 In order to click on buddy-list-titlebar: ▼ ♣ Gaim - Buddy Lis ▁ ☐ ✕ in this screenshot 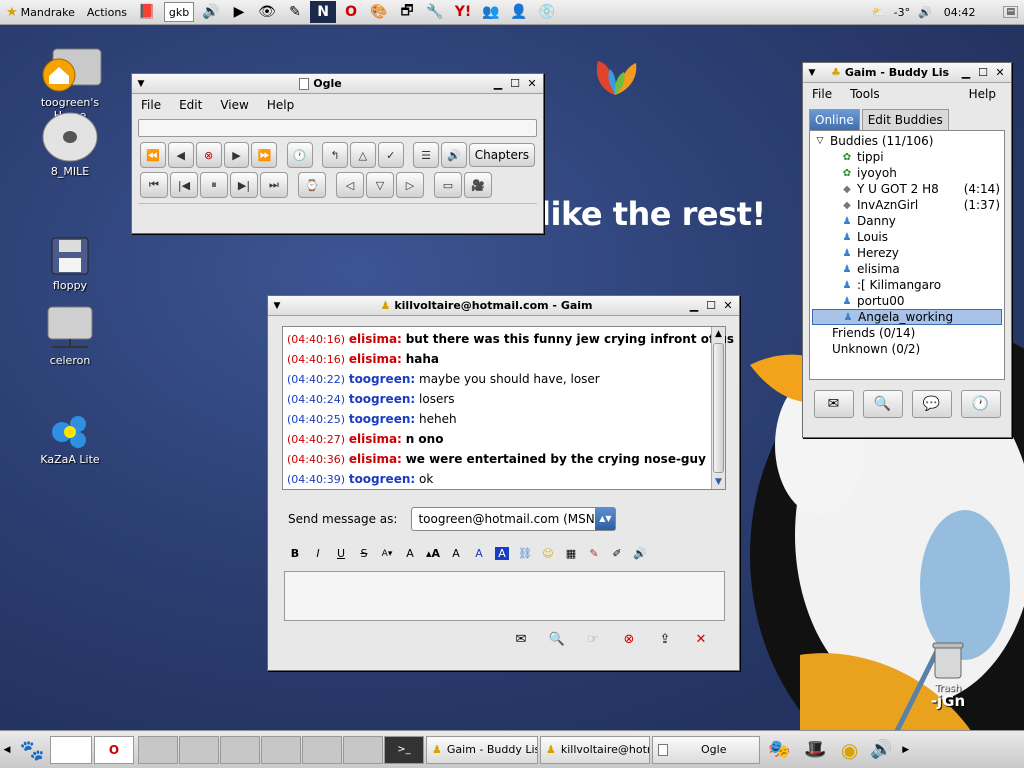, I will do `click(907, 73)`.